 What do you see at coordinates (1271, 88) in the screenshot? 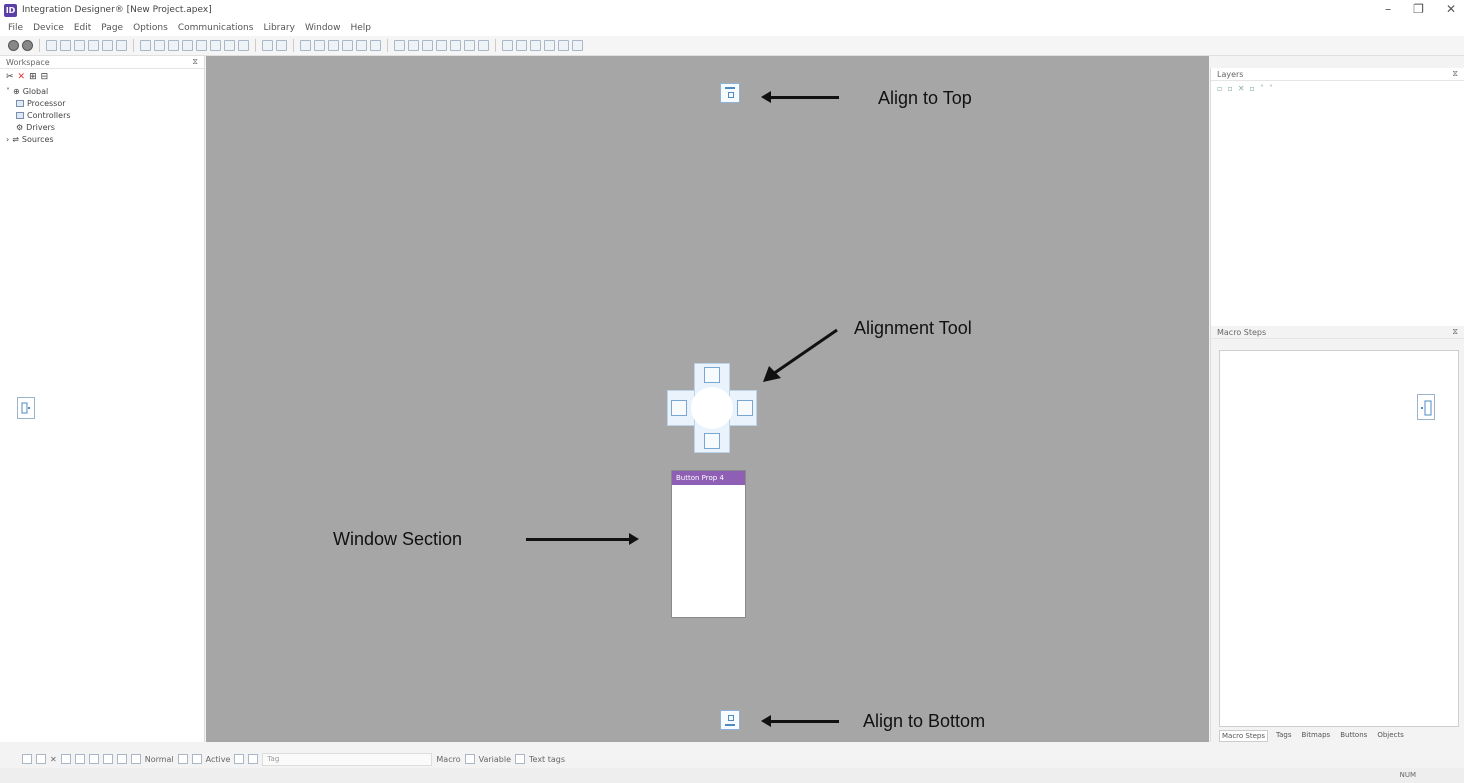
I see `move-down-icon: ˅` at bounding box center [1271, 88].